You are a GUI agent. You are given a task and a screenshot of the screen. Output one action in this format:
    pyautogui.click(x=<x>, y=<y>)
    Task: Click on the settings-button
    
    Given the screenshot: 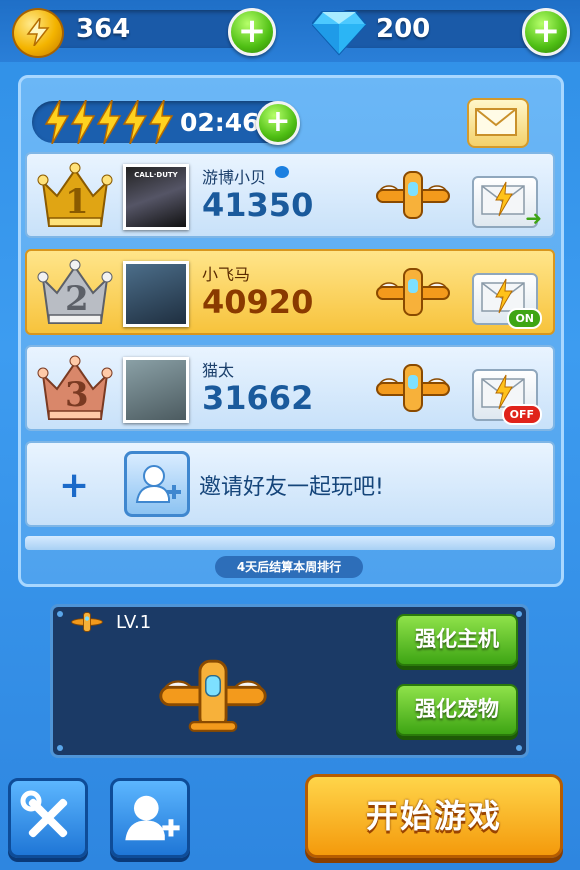 What is the action you would take?
    pyautogui.click(x=48, y=818)
    